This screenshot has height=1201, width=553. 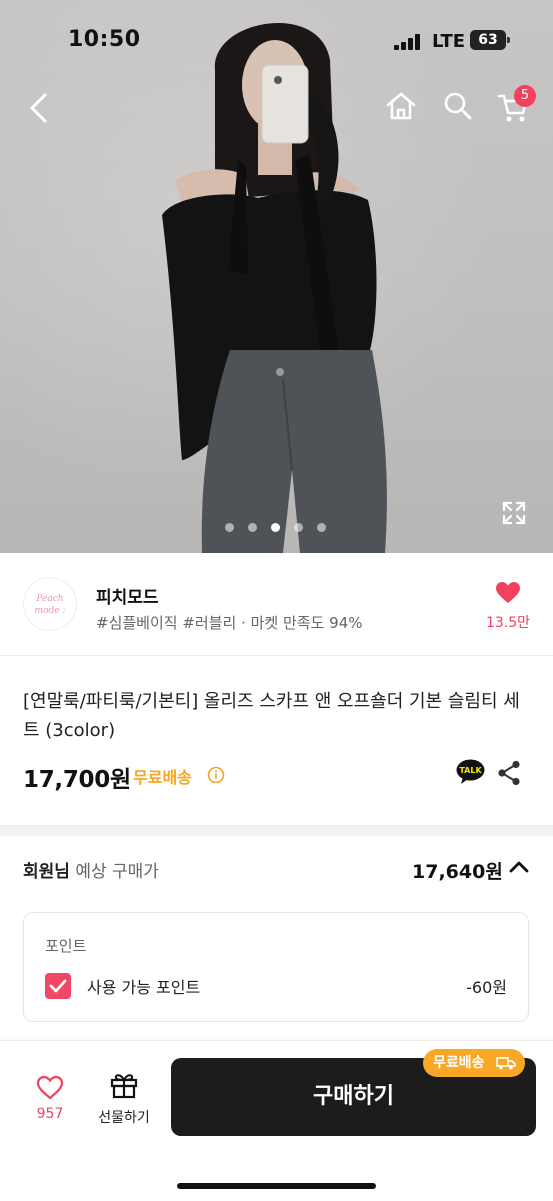 What do you see at coordinates (486, 987) in the screenshot?
I see `points-use-value: -60원` at bounding box center [486, 987].